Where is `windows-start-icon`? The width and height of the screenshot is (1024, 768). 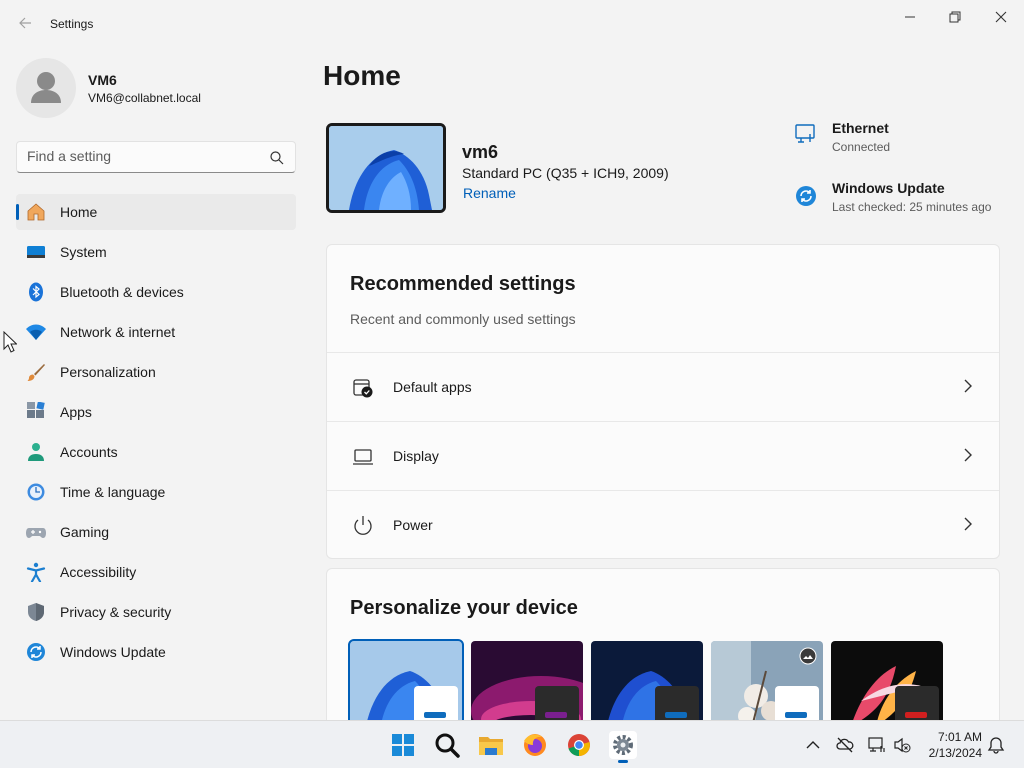
windows-start-icon is located at coordinates (403, 745).